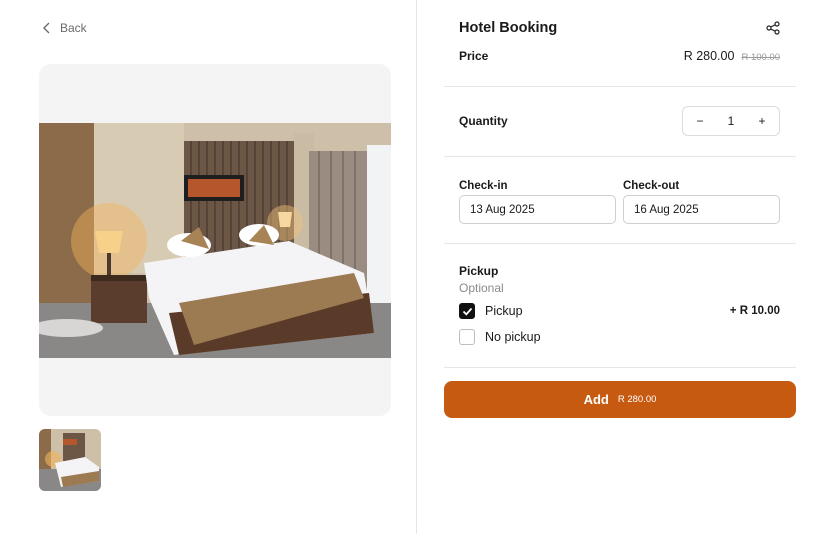 The height and width of the screenshot is (534, 822). What do you see at coordinates (619, 56) in the screenshot?
I see `price-row: Price R 280.00 R 100.00` at bounding box center [619, 56].